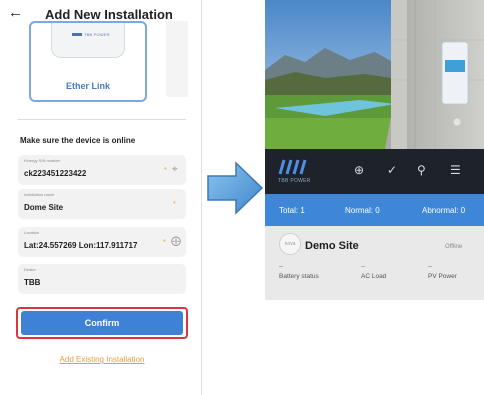  What do you see at coordinates (102, 170) in the screenshot?
I see `sn-number-field: Kinergy S/N number ck223451223422 * ⌖` at bounding box center [102, 170].